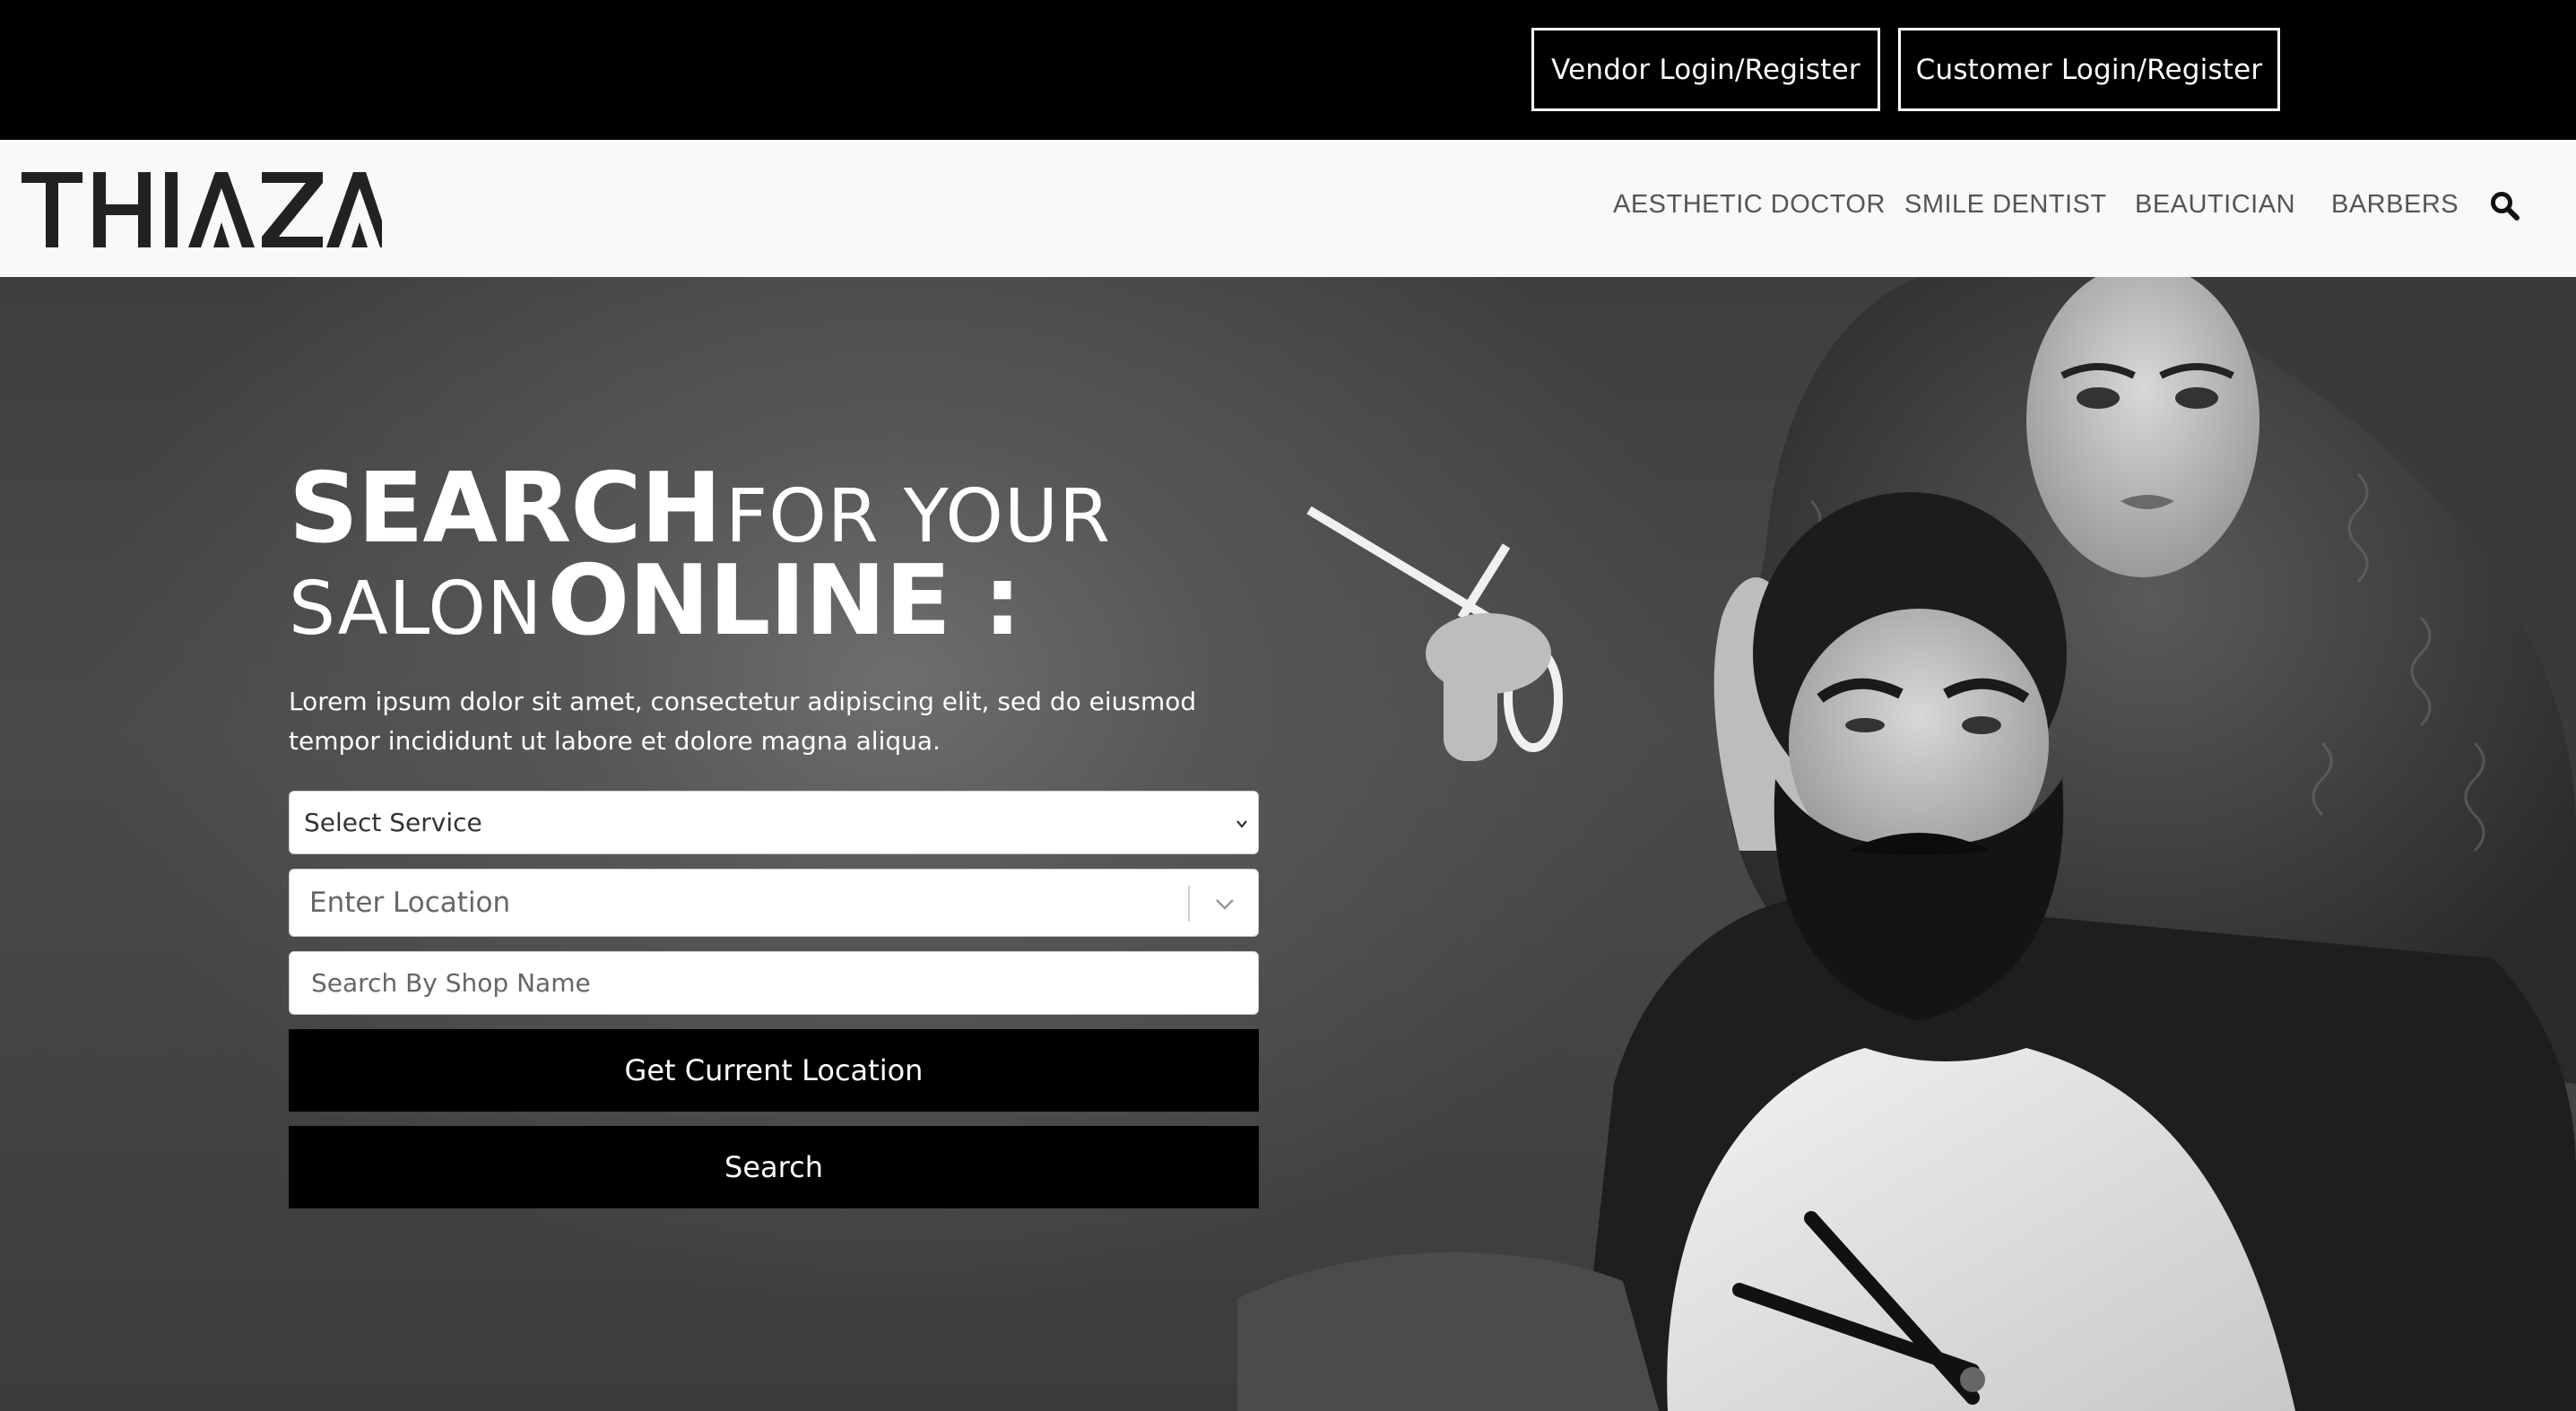 This screenshot has height=1411, width=2576. I want to click on search-icon, so click(2505, 206).